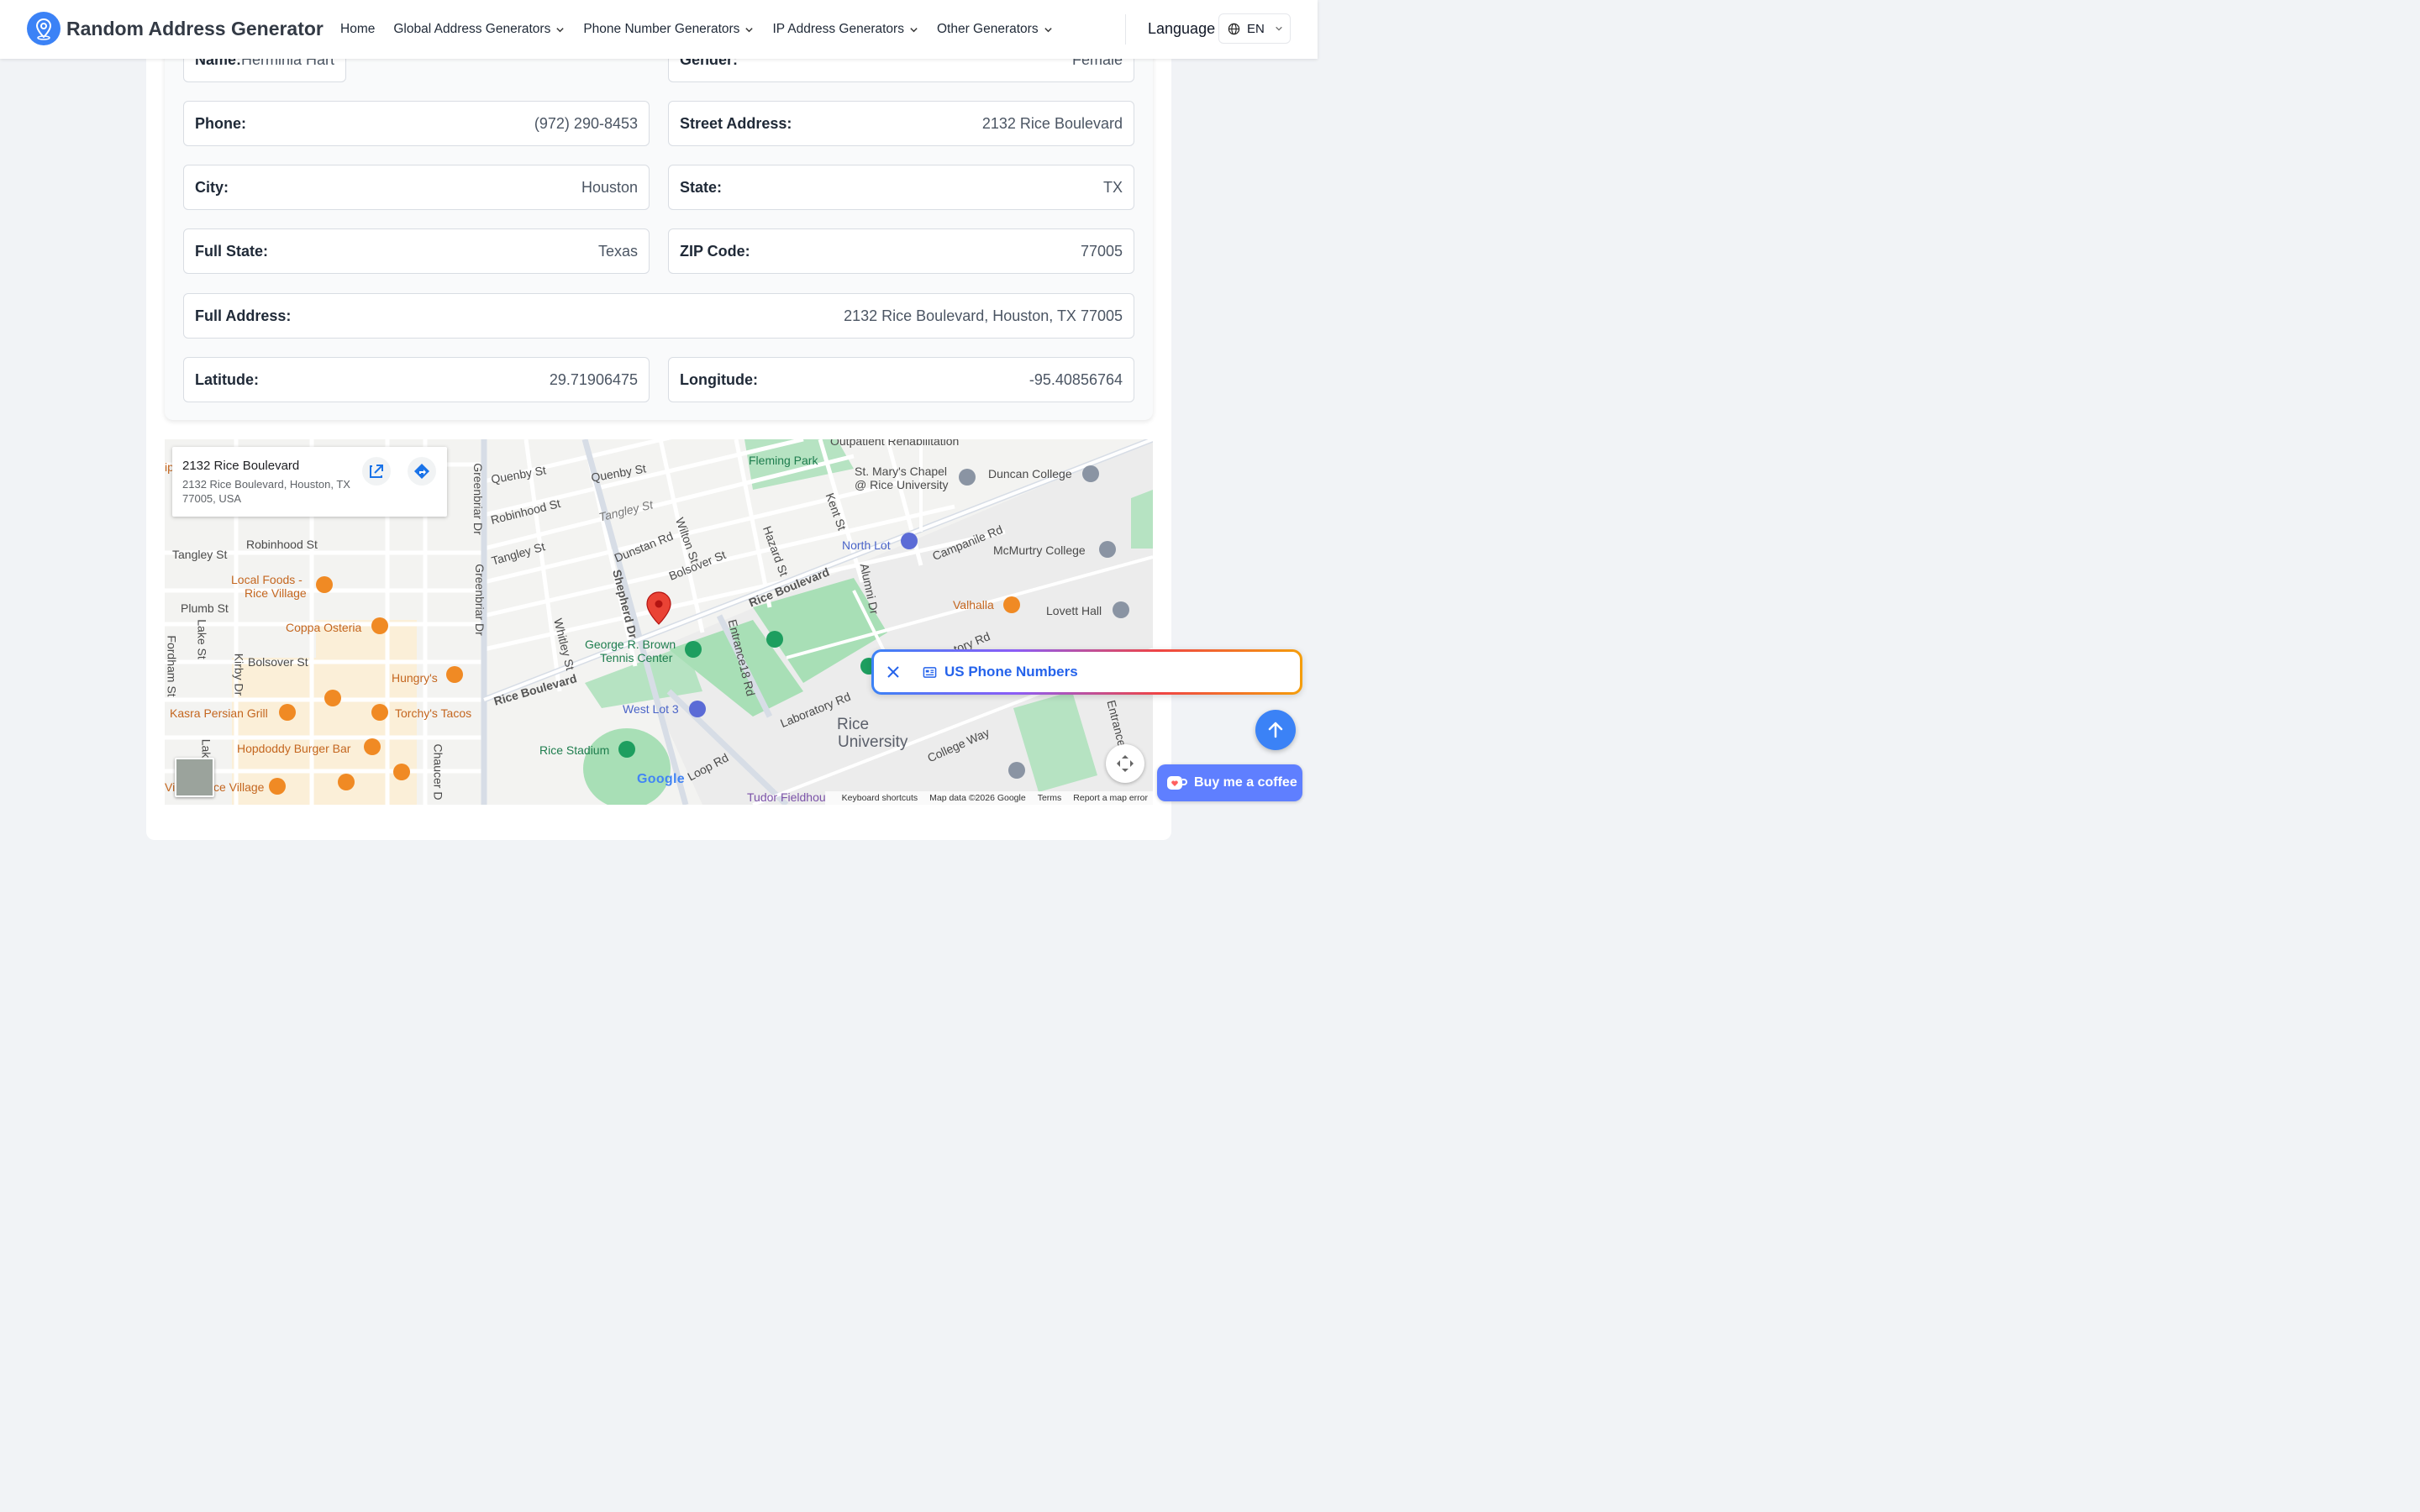 The image size is (2420, 1512). I want to click on field-longitude-value: -95.40856764, so click(1076, 380).